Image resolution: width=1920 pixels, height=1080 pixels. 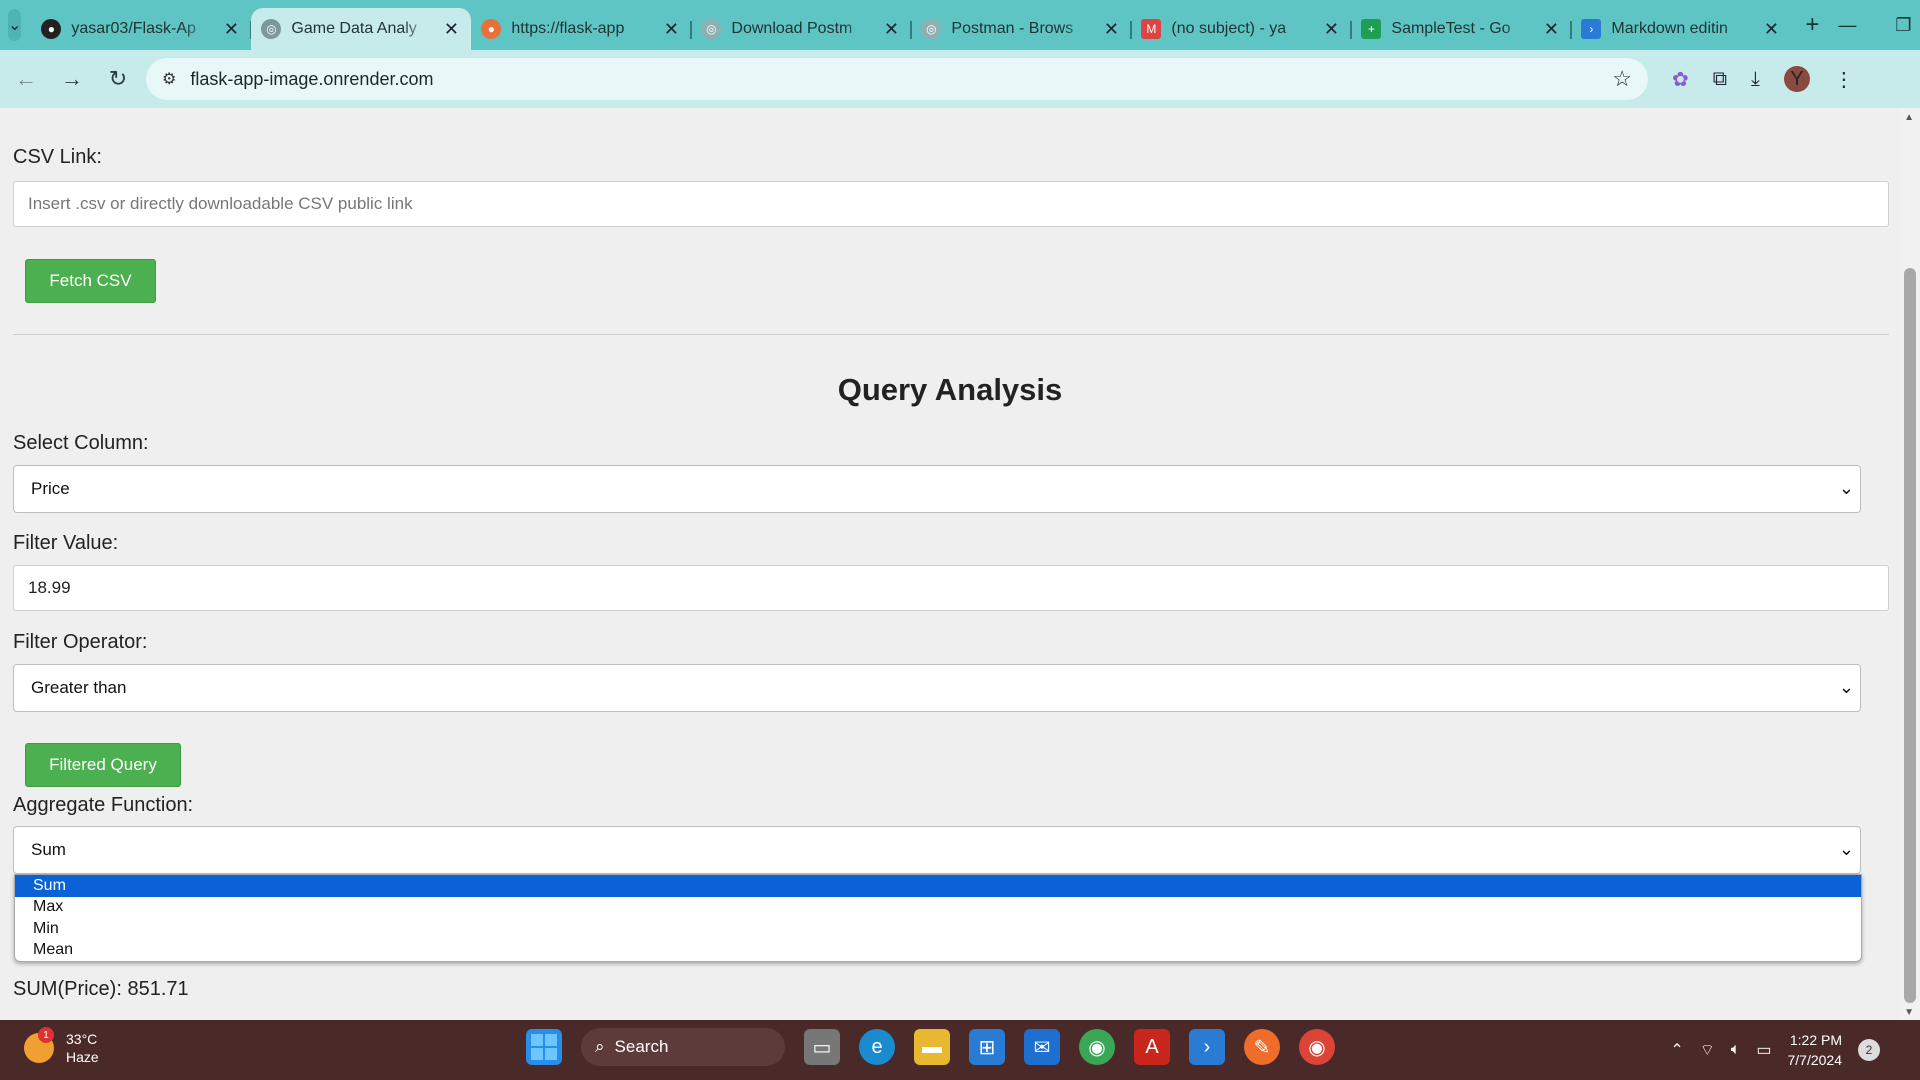 I want to click on clock: 1:22 PM 7/7/2024, so click(x=1815, y=1050).